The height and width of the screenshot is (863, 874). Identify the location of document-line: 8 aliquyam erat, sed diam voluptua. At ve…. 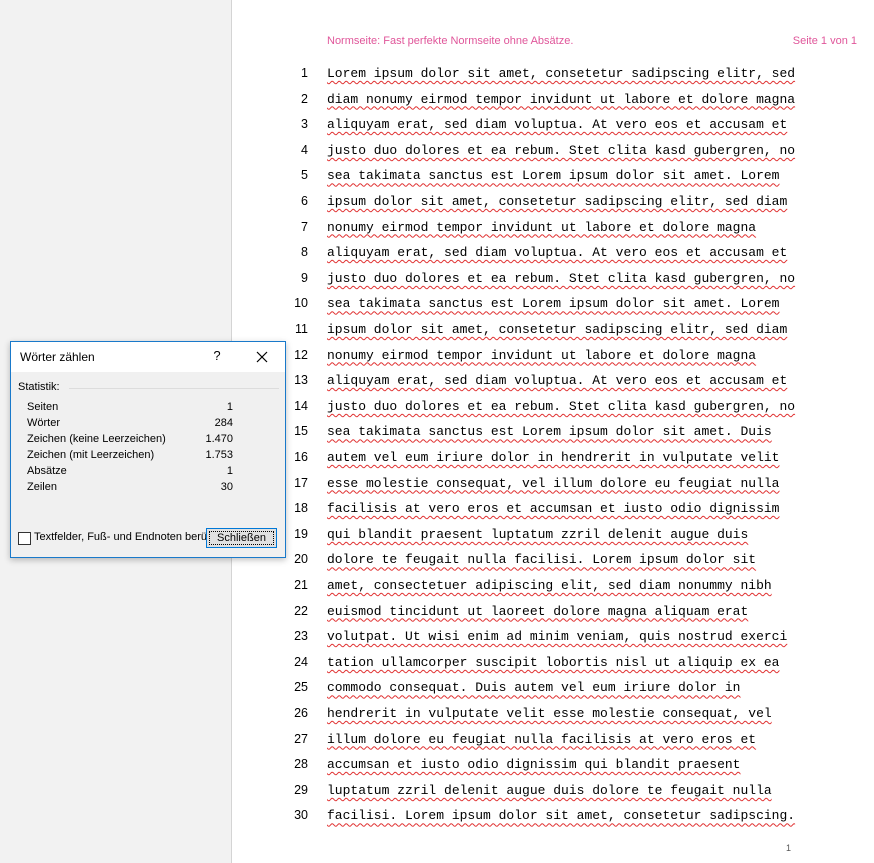
(553, 258).